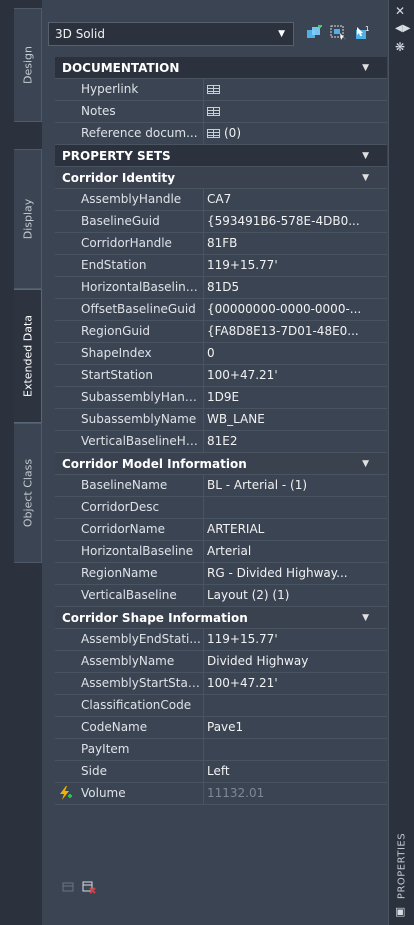  I want to click on svg-text: 1, so click(367, 29).